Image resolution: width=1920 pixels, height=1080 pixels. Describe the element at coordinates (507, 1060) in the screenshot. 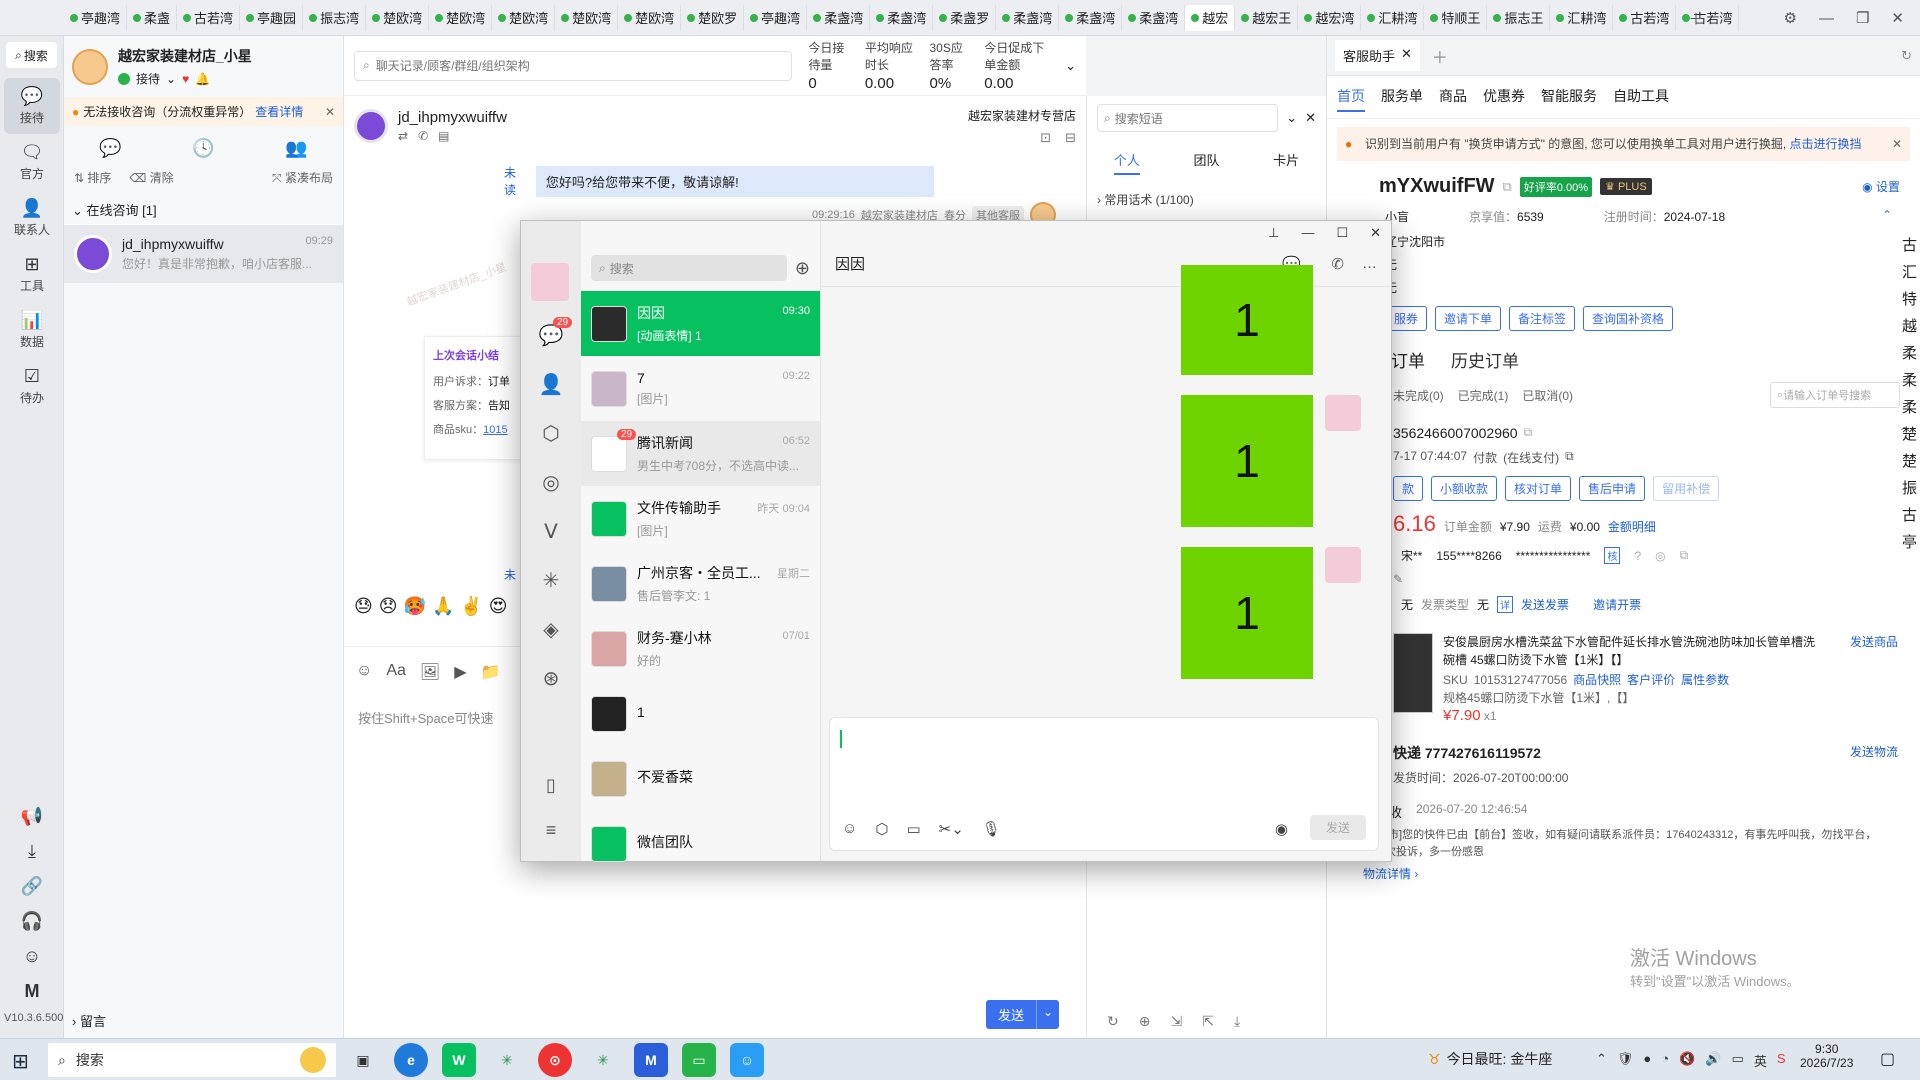

I see `app-star-icon: ✳` at that location.